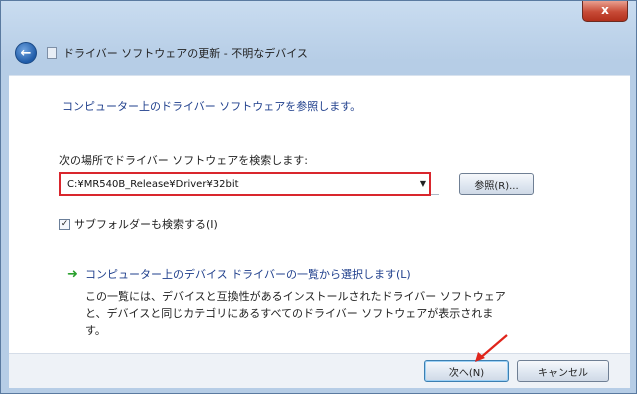 This screenshot has width=637, height=394. What do you see at coordinates (491, 348) in the screenshot?
I see `annotation-arrow-icon` at bounding box center [491, 348].